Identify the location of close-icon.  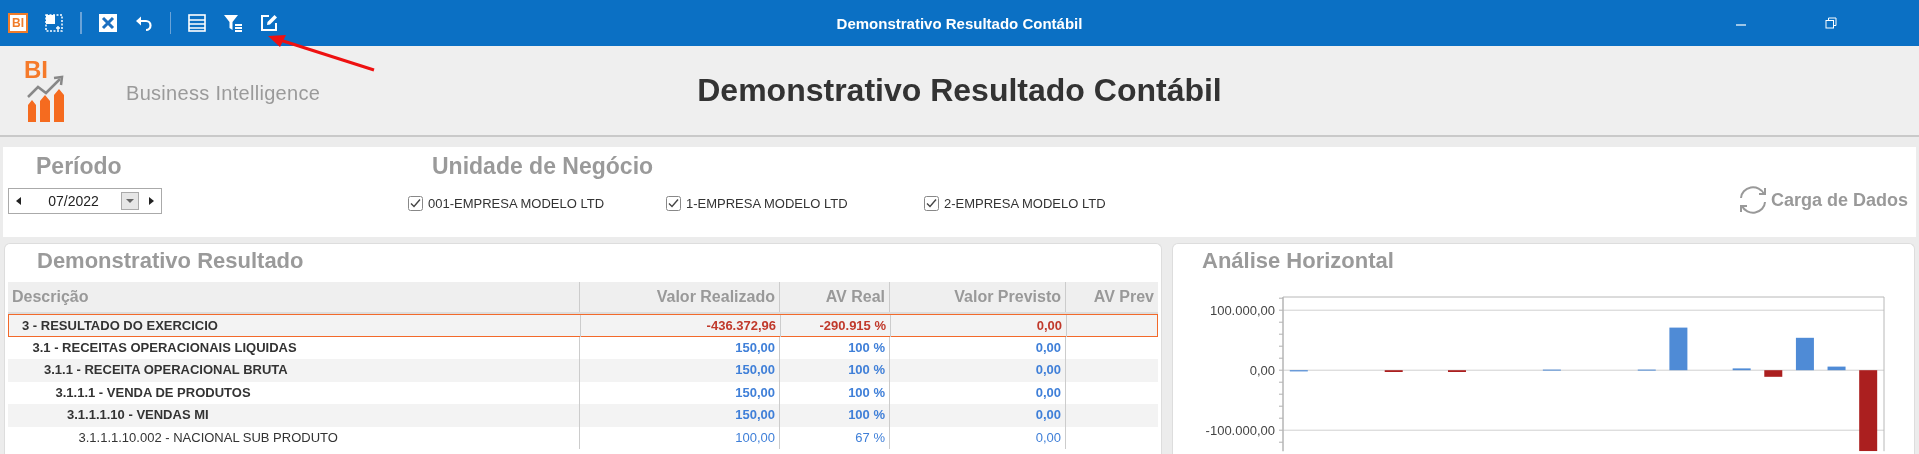
(107, 23).